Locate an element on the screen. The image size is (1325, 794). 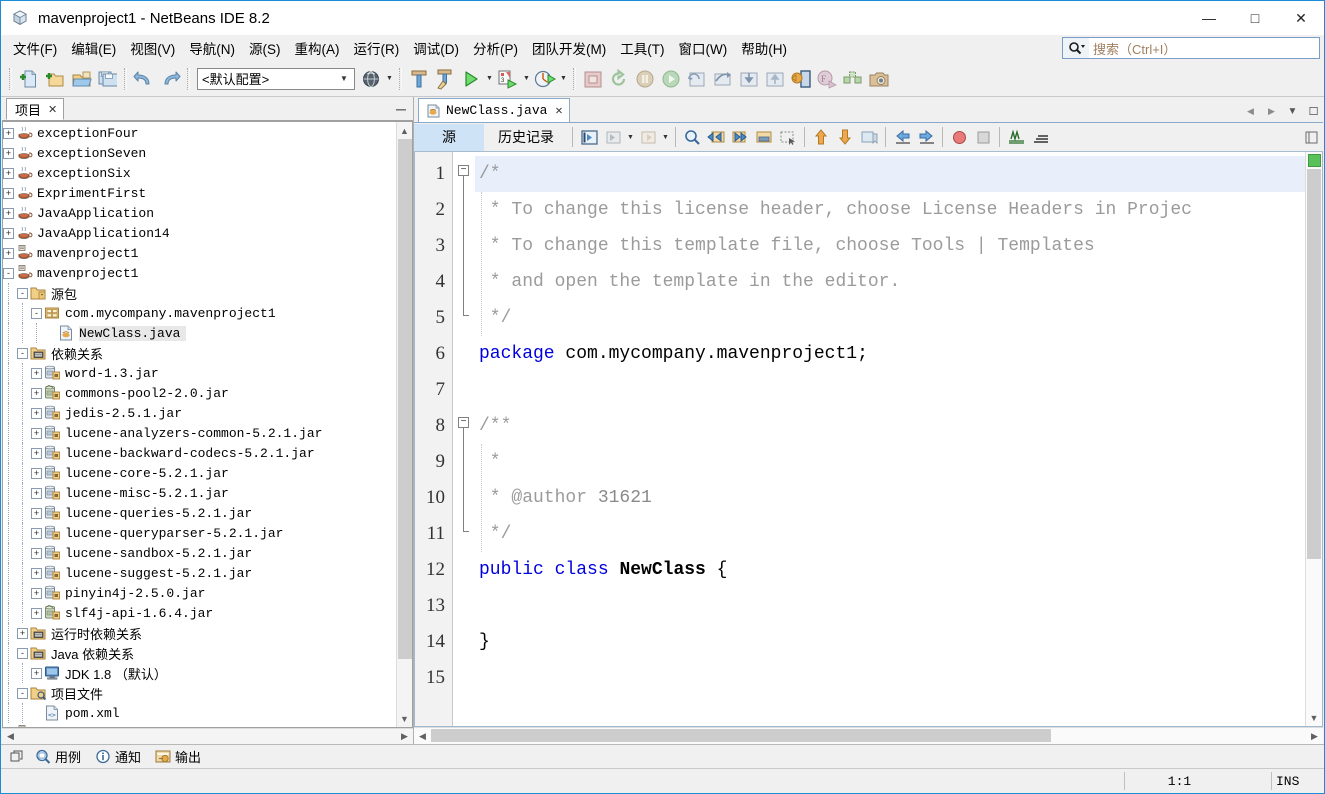
tree-item: NewClass.java is located at coordinates (199, 333).